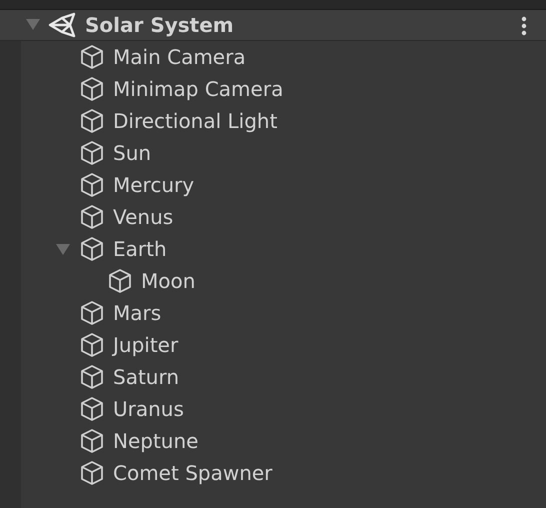  I want to click on logo-icon, so click(62, 25).